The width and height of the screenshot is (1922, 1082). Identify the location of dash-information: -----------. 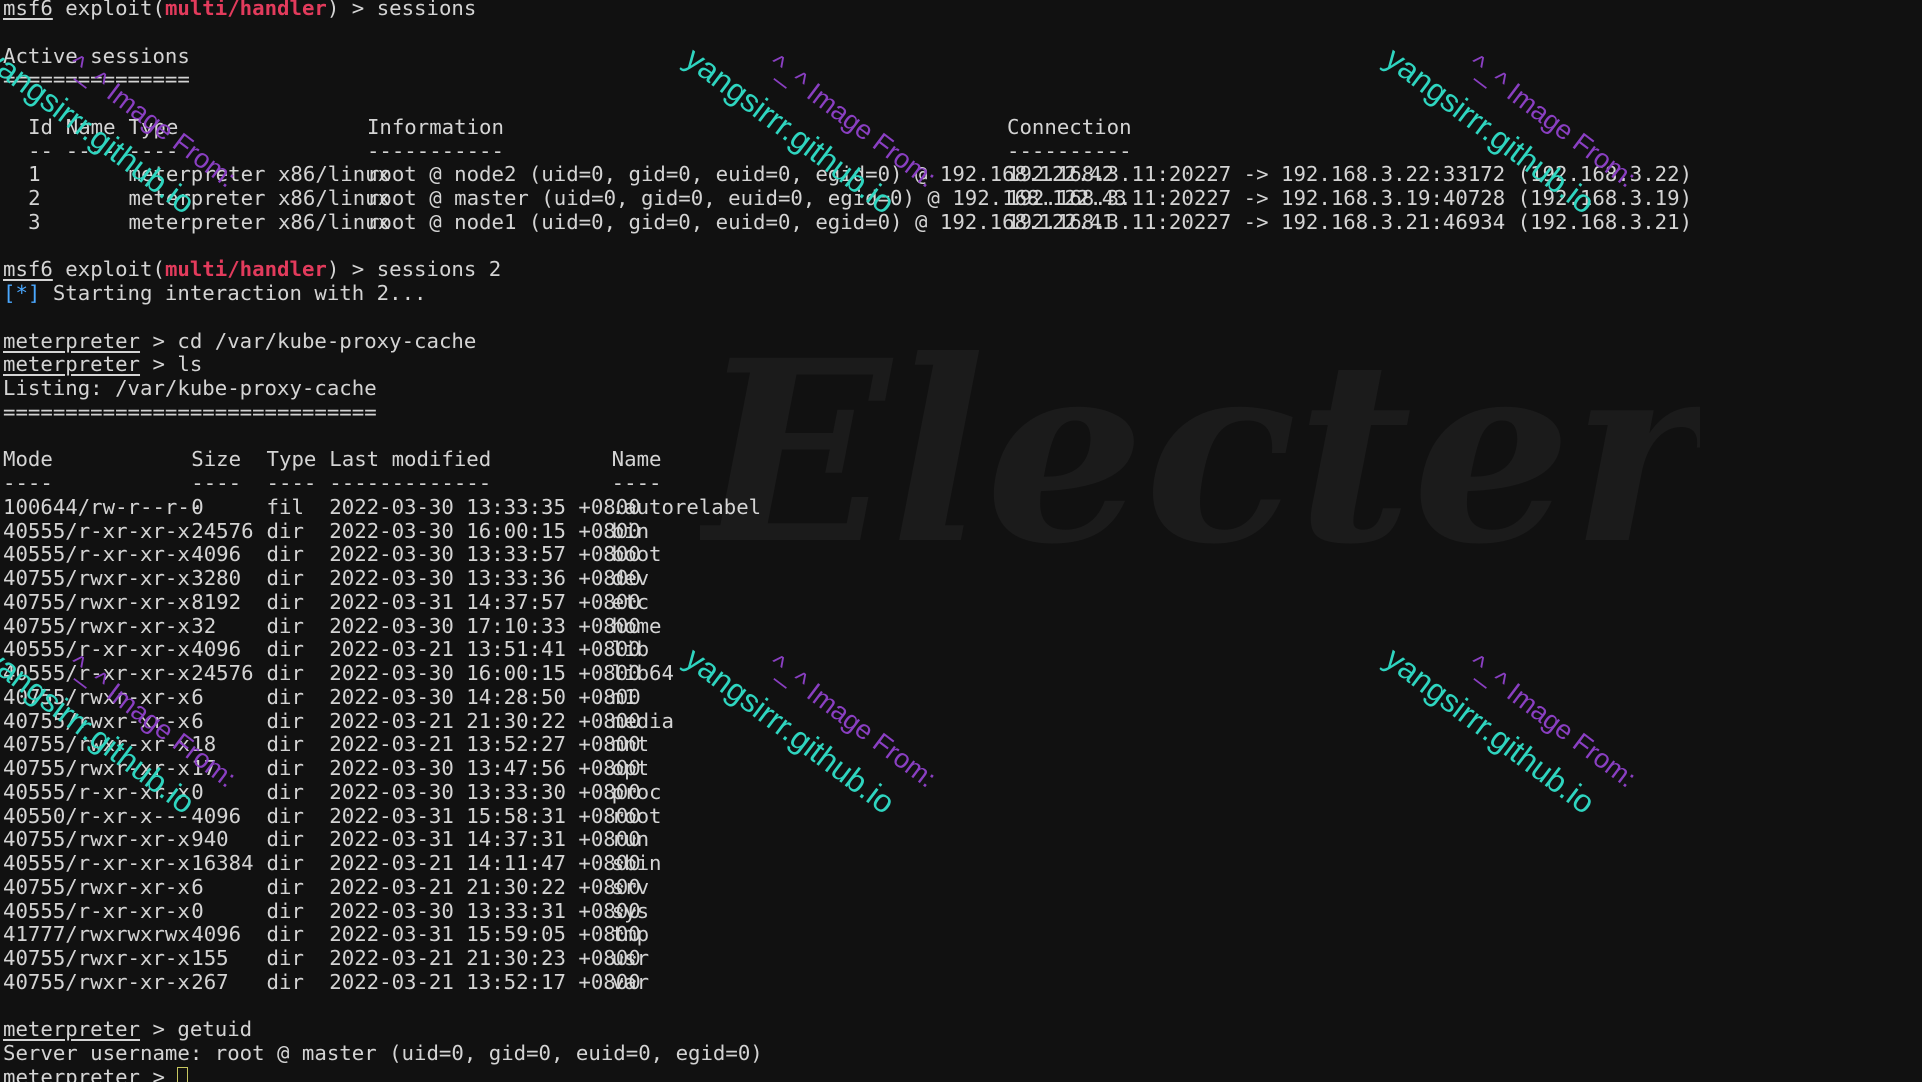
(435, 150).